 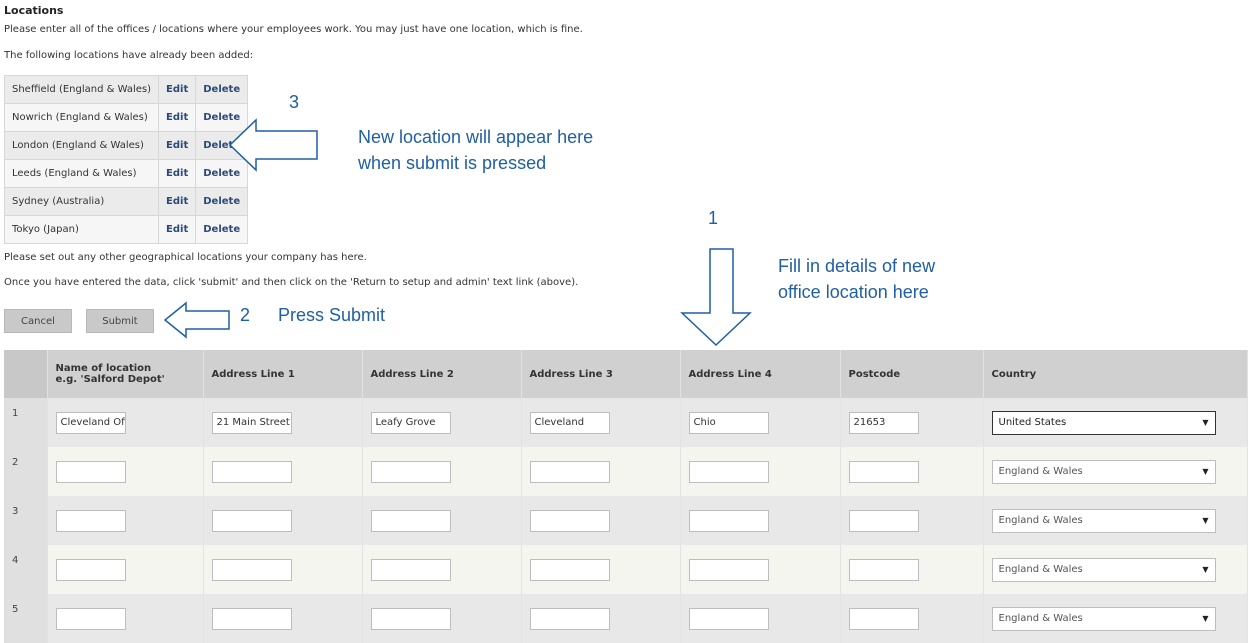 What do you see at coordinates (26, 569) in the screenshot?
I see `row-number: 4` at bounding box center [26, 569].